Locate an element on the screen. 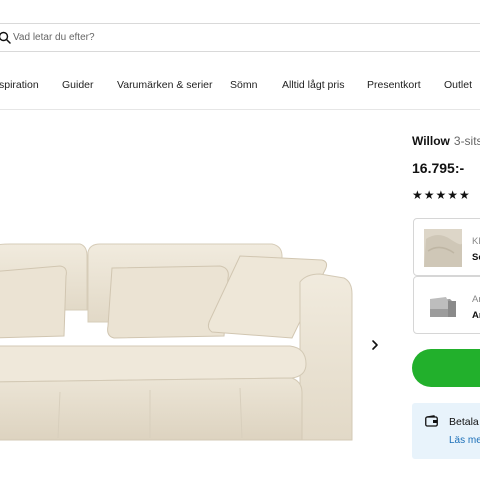  payment-read-more-link: Läs me is located at coordinates (464, 440).